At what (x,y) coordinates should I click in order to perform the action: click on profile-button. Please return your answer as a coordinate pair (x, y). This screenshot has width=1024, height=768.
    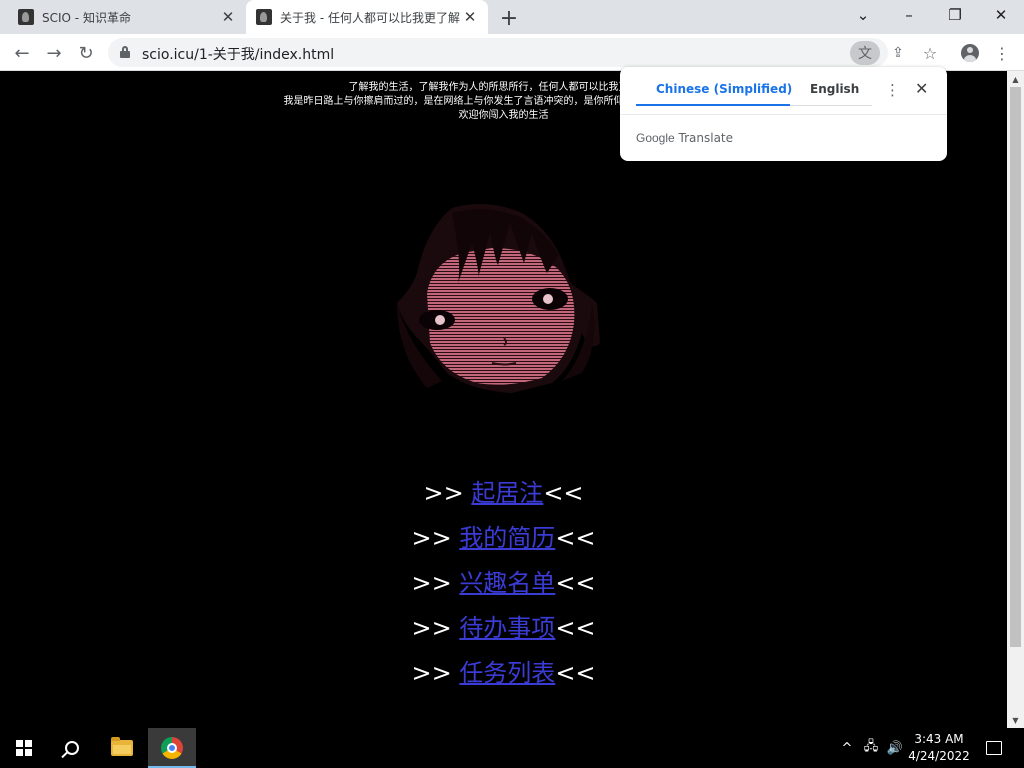
    Looking at the image, I should click on (970, 53).